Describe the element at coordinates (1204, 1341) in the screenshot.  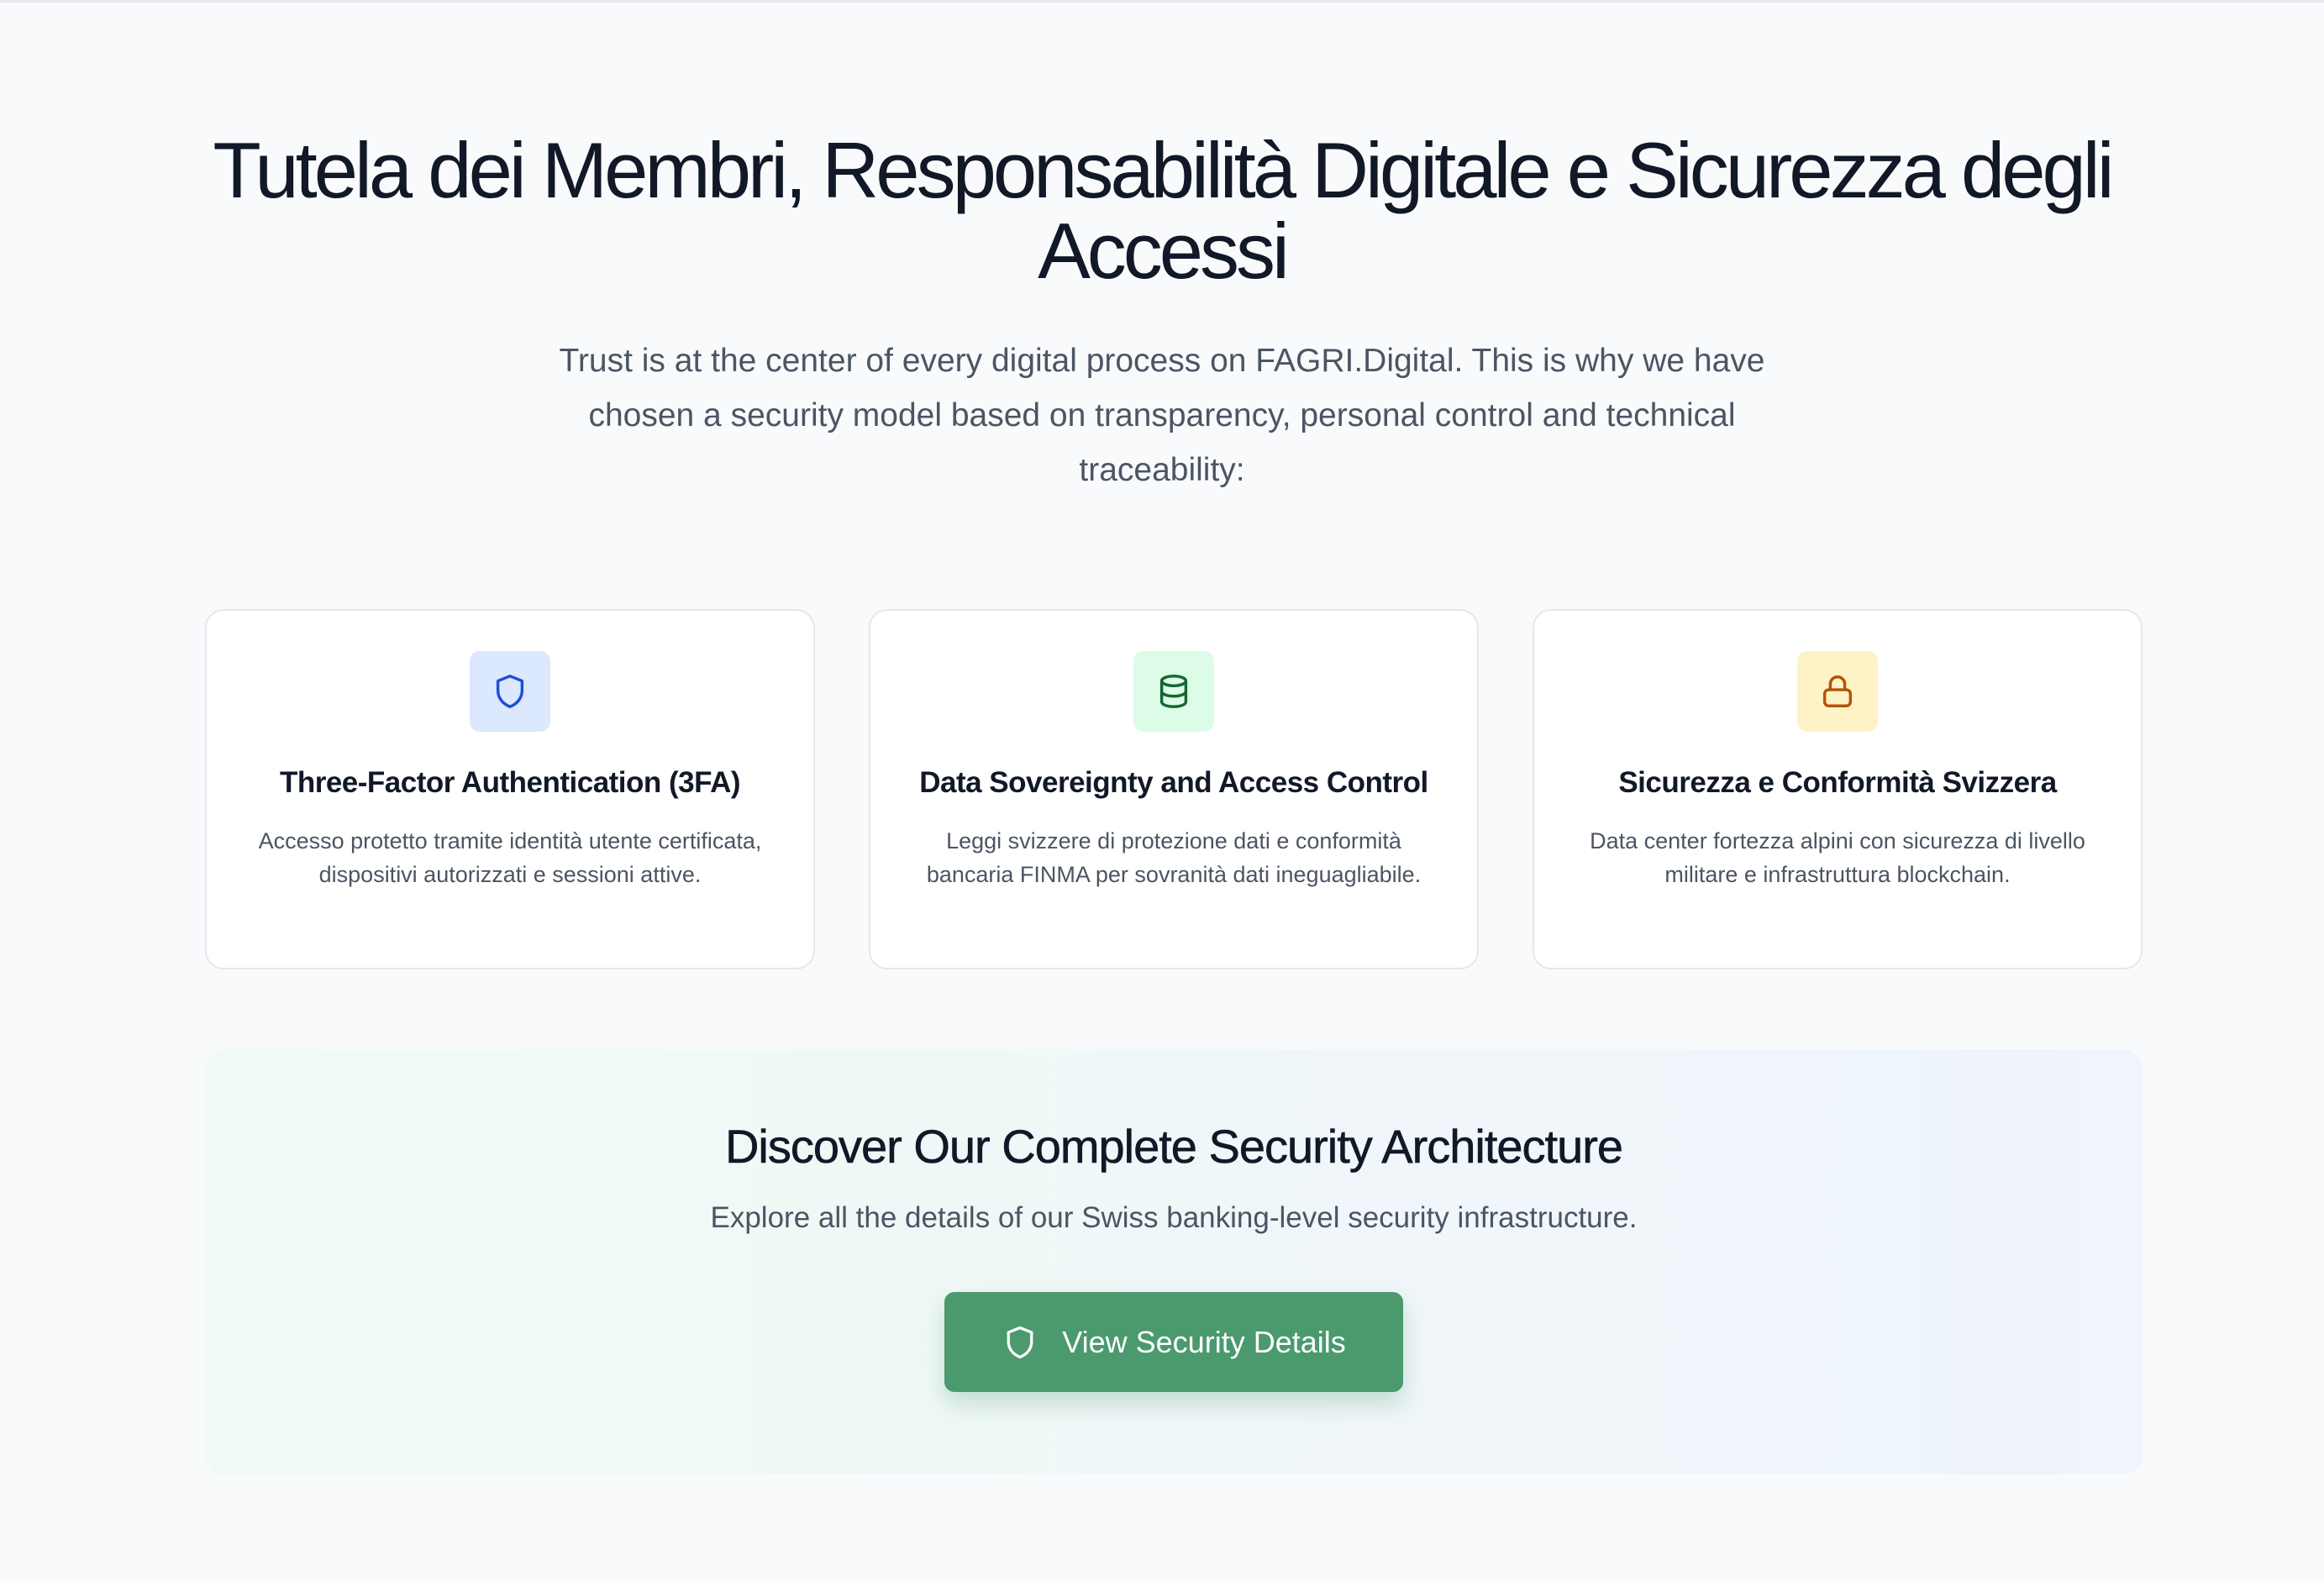
I see `button-label: View Security Details` at that location.